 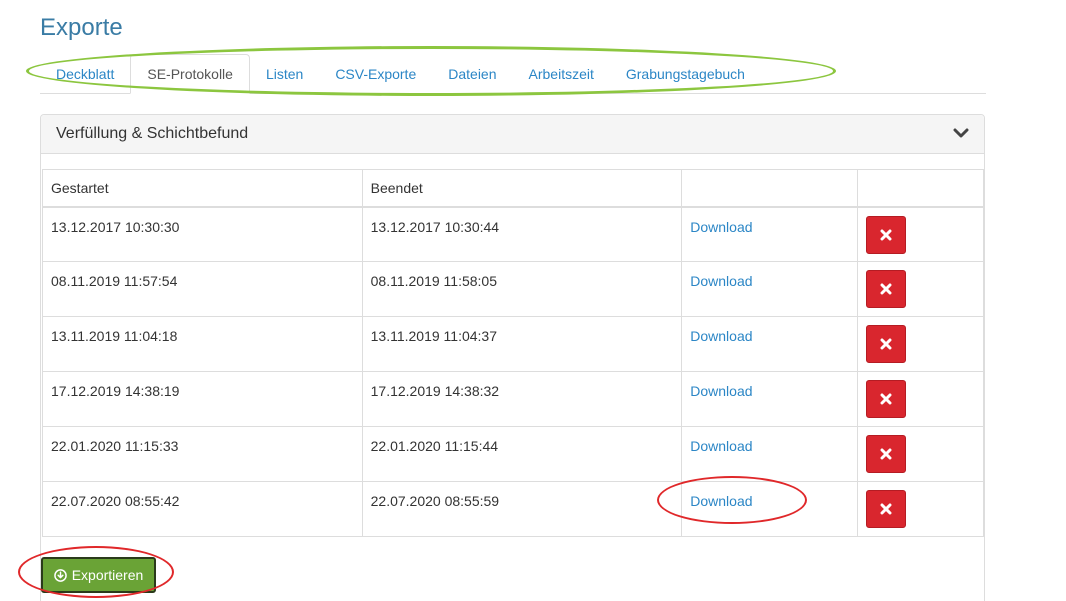 I want to click on cell-ended: 22.07.2020 08:55:59, so click(x=522, y=509).